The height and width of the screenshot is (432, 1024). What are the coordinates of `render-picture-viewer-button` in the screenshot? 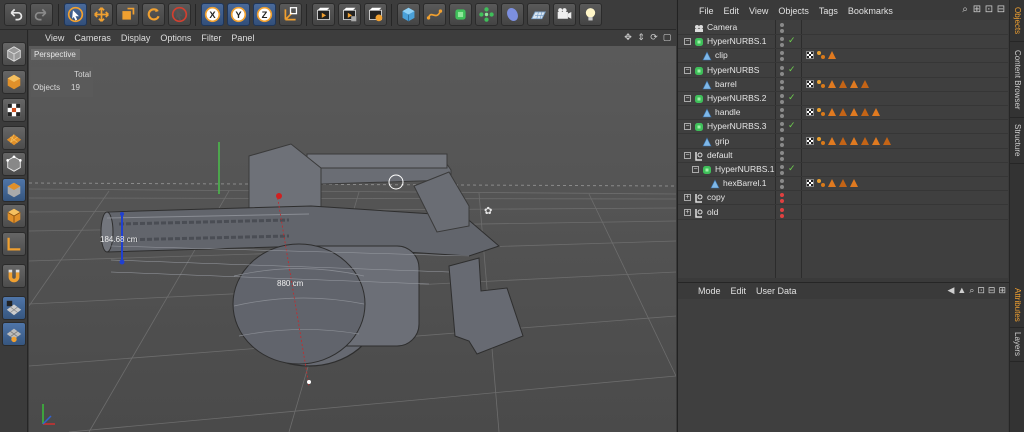 It's located at (349, 14).